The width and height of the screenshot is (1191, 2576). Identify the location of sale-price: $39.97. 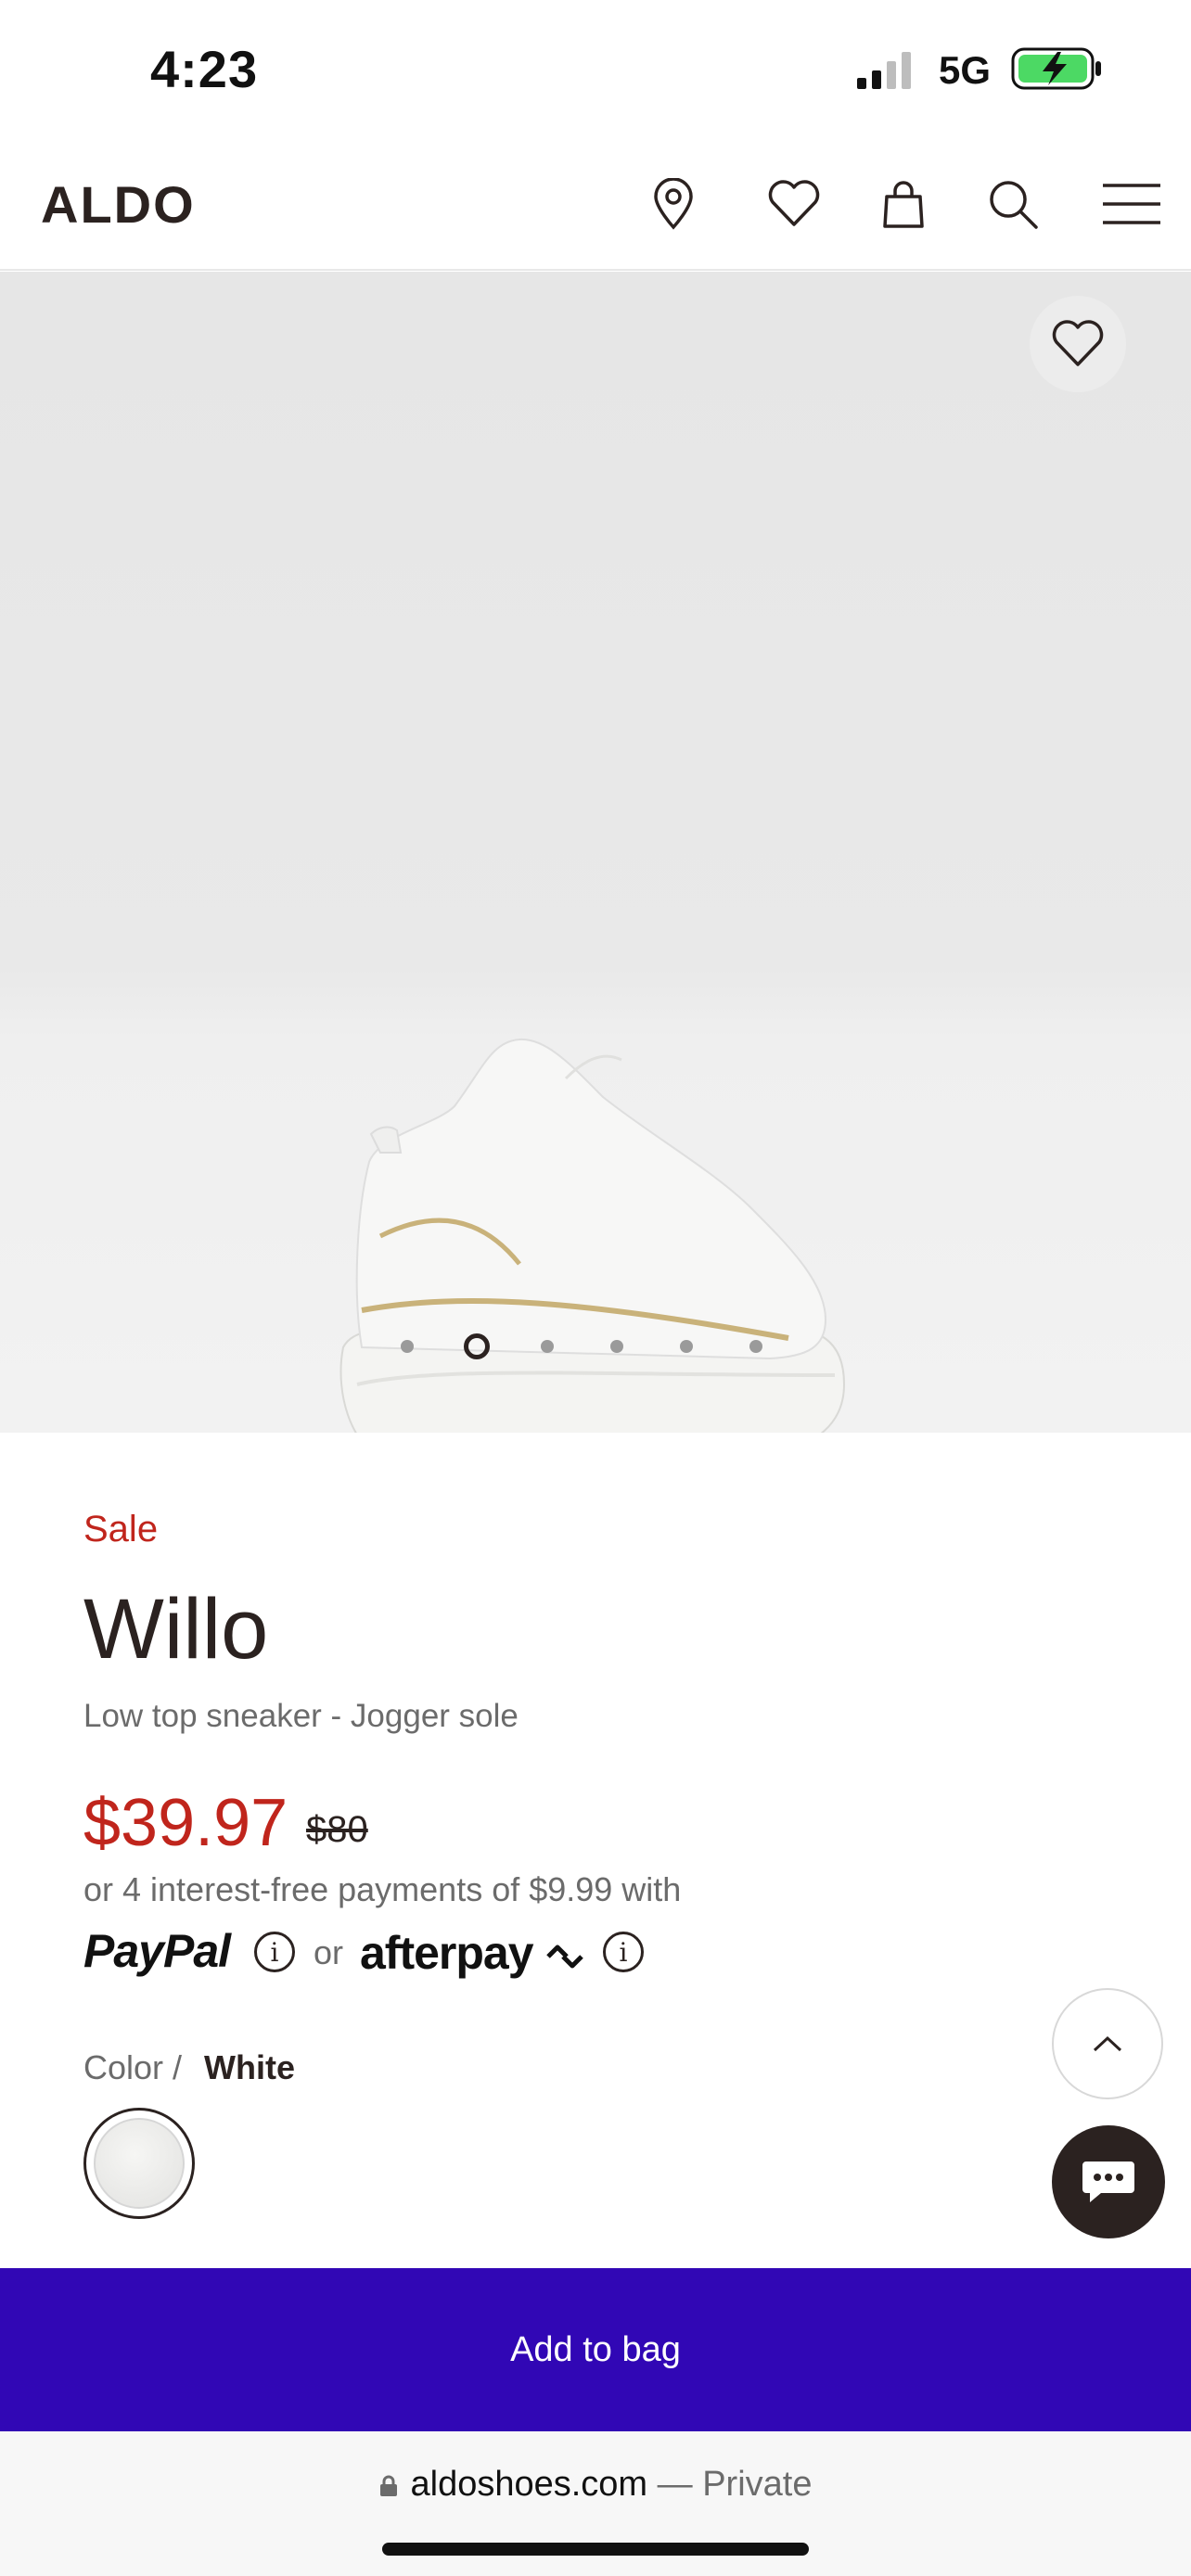
(185, 1823).